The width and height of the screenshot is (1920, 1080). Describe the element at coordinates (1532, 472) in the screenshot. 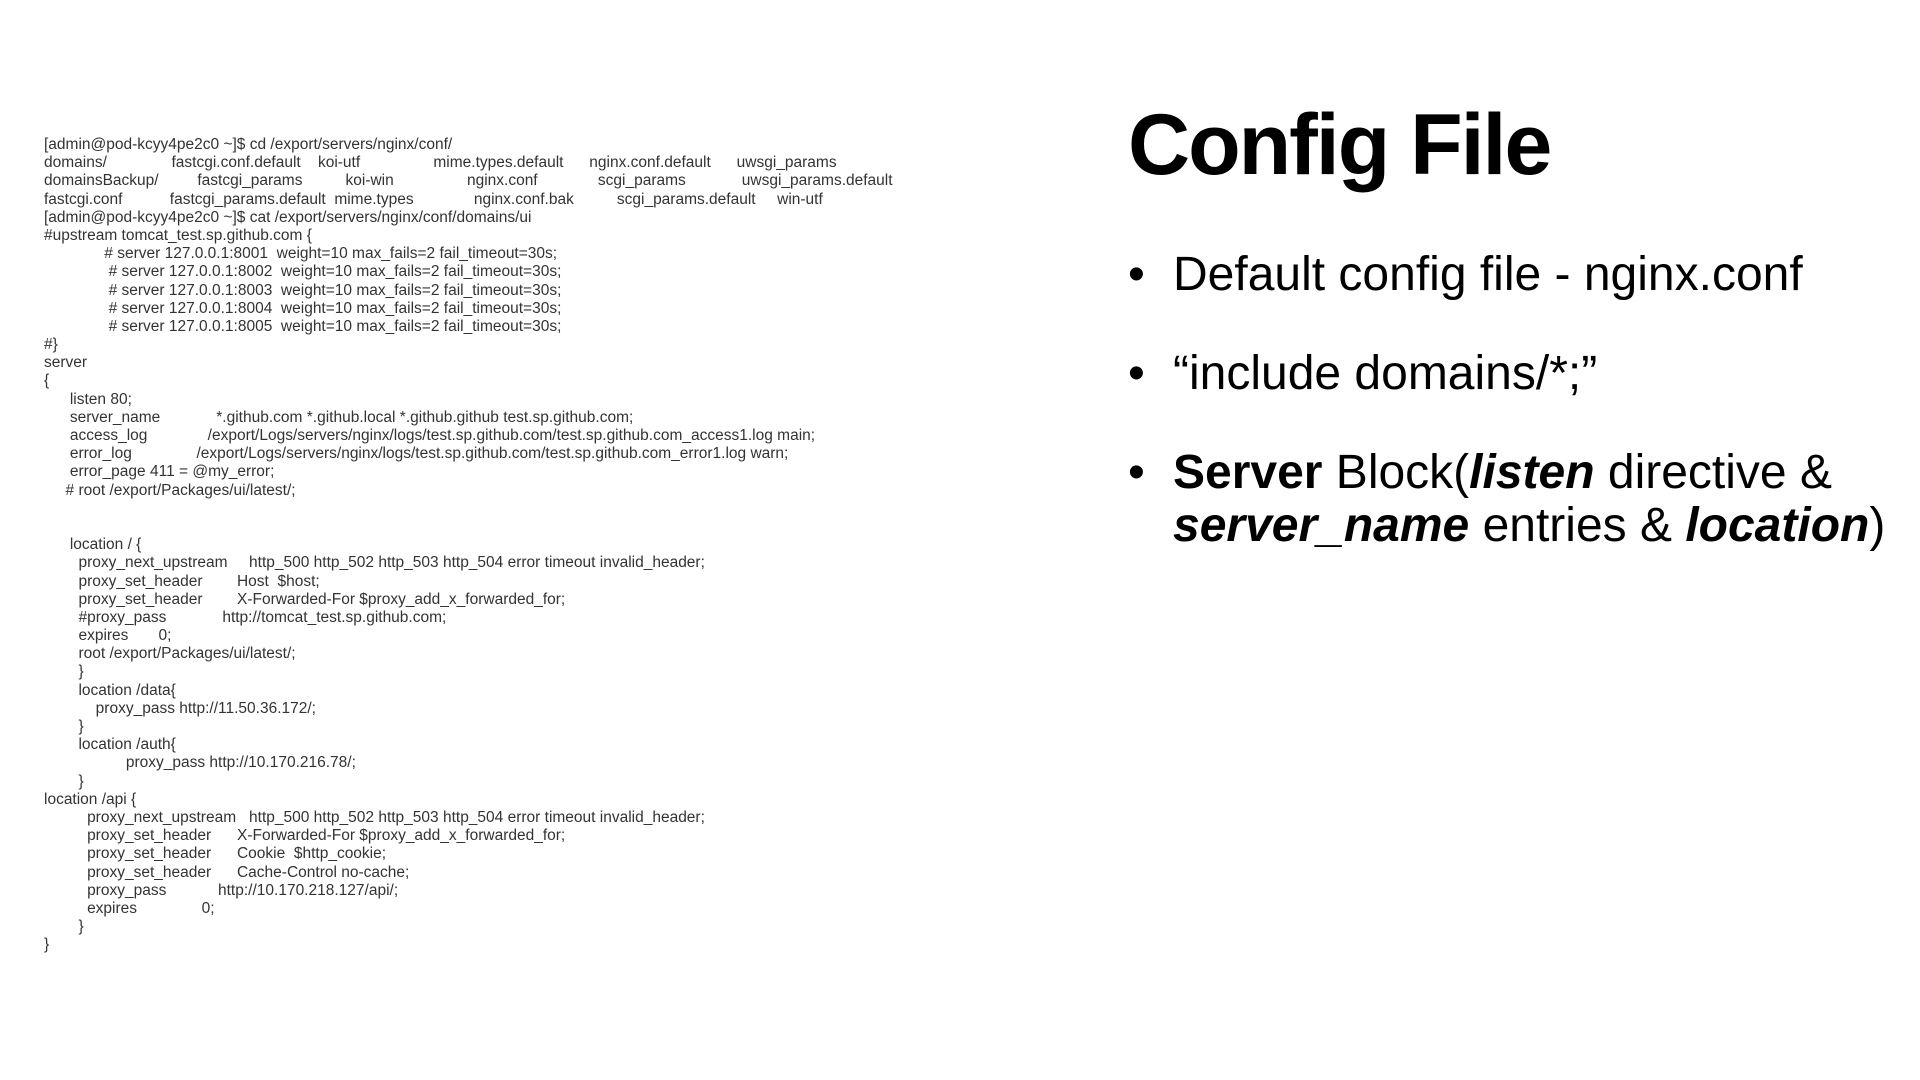

I see `bullet-text-segment: listen` at that location.